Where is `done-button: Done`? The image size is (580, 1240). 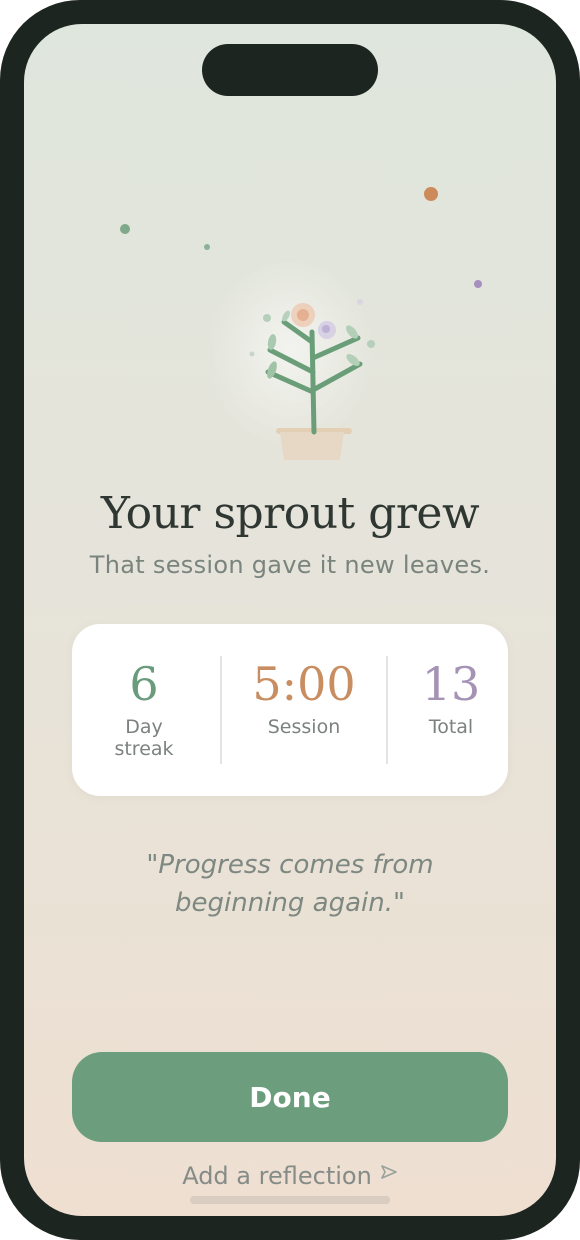
done-button: Done is located at coordinates (290, 1097).